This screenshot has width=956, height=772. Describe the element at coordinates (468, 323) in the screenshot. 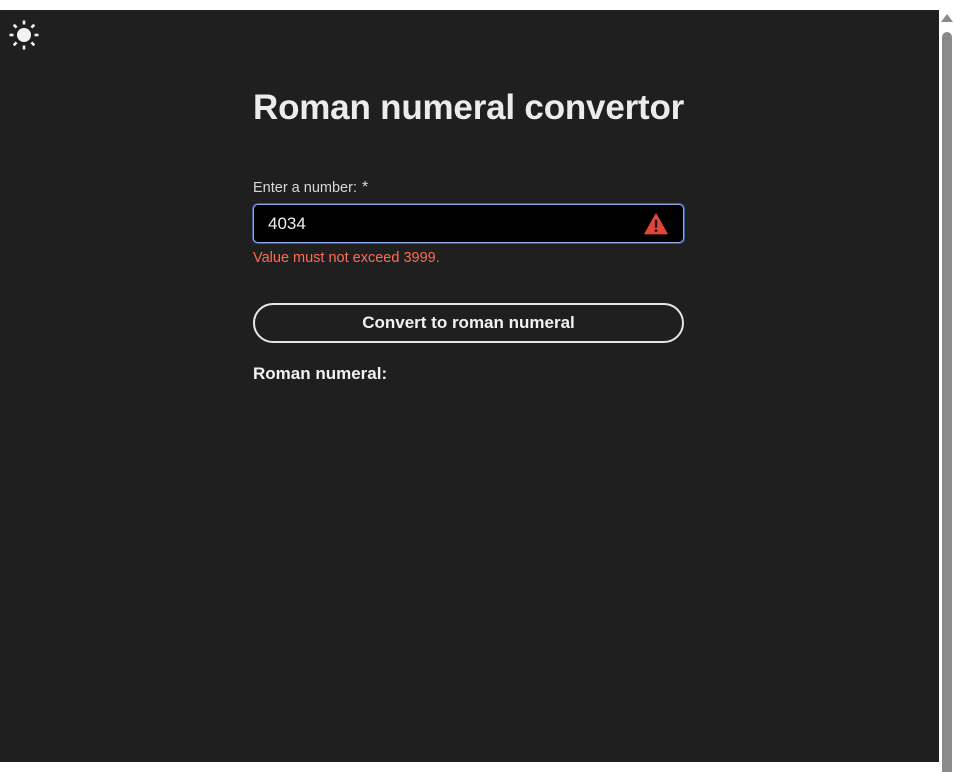

I see `convert-button: Convert to roman numeral` at that location.